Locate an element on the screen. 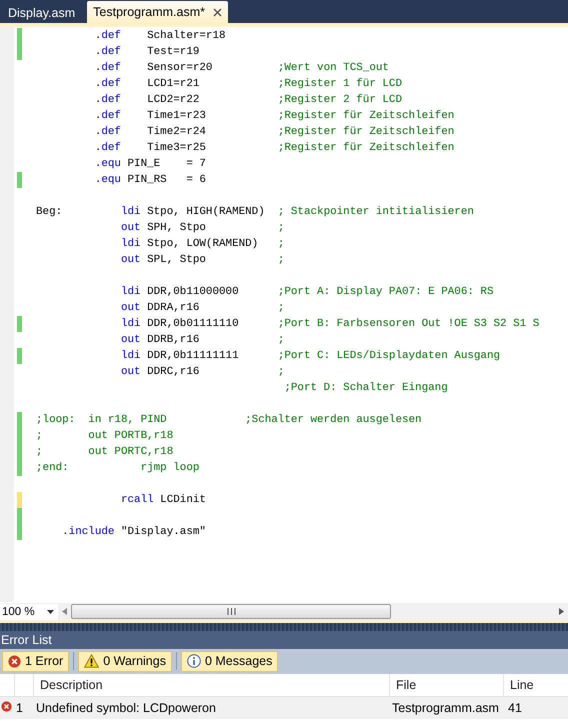 The width and height of the screenshot is (568, 722). code-line: .def Time1=r23 ;Register für Zeitschleifen is located at coordinates (274, 116).